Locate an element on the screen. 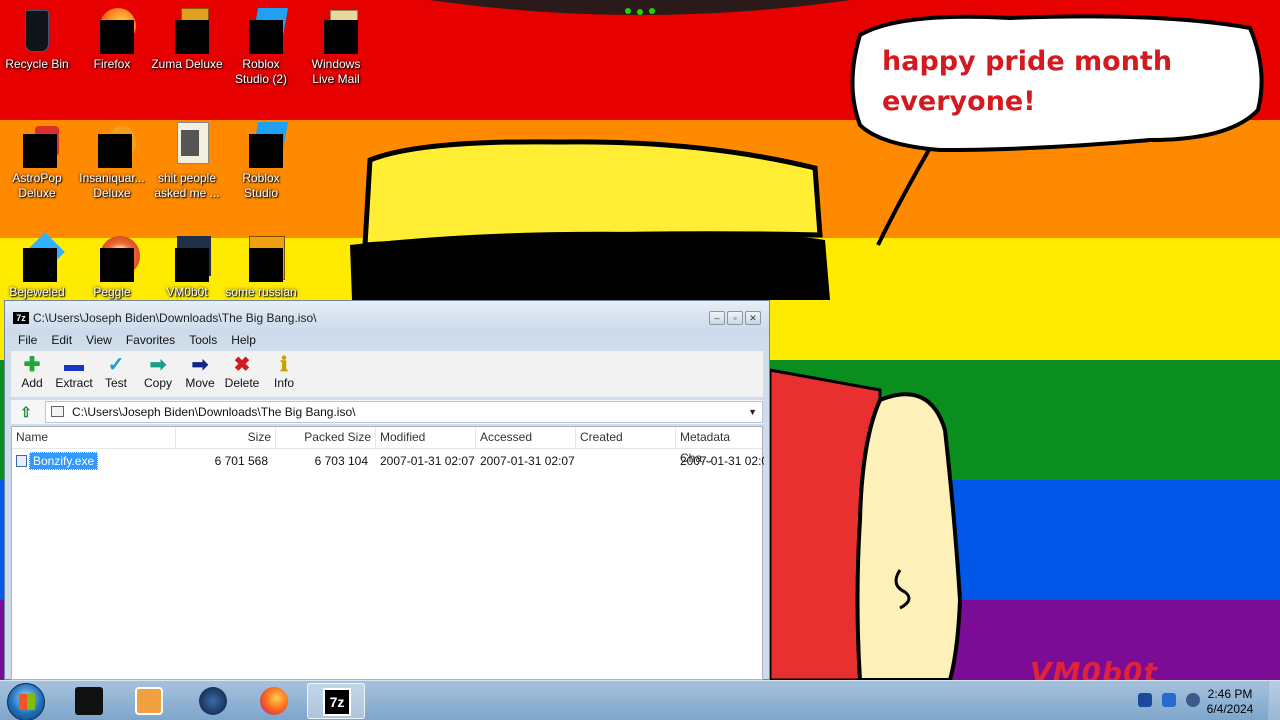  defender-icon is located at coordinates (1145, 700).